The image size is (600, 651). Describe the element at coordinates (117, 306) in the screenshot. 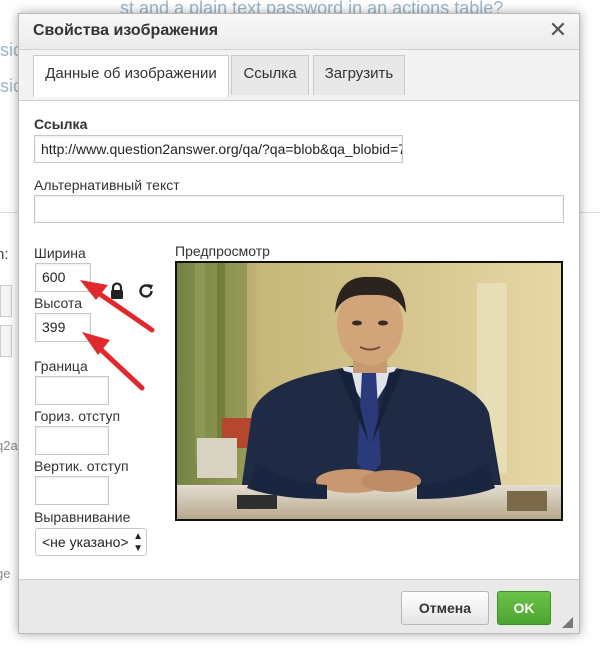

I see `arrow-to-width` at that location.